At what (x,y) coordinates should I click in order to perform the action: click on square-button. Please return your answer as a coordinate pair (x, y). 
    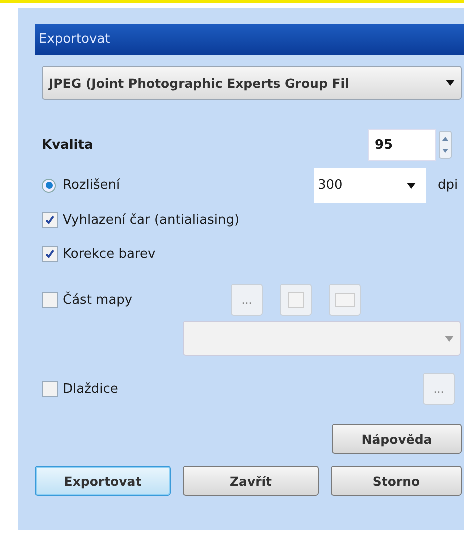
    Looking at the image, I should click on (296, 300).